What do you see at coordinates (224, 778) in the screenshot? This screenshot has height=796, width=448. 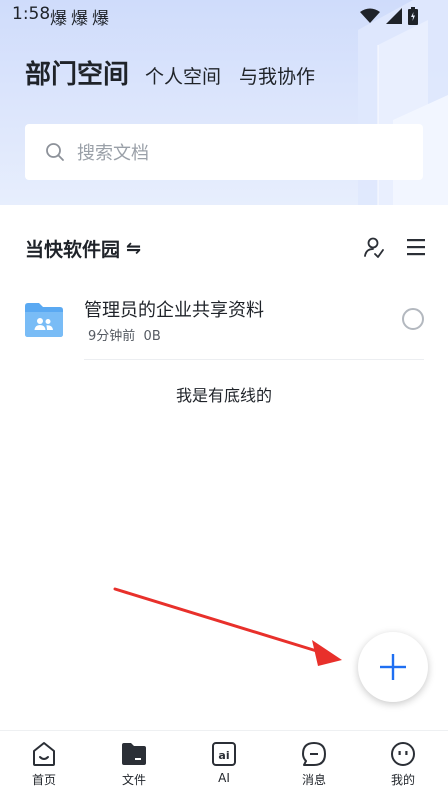 I see `nav-label-ai: AI` at bounding box center [224, 778].